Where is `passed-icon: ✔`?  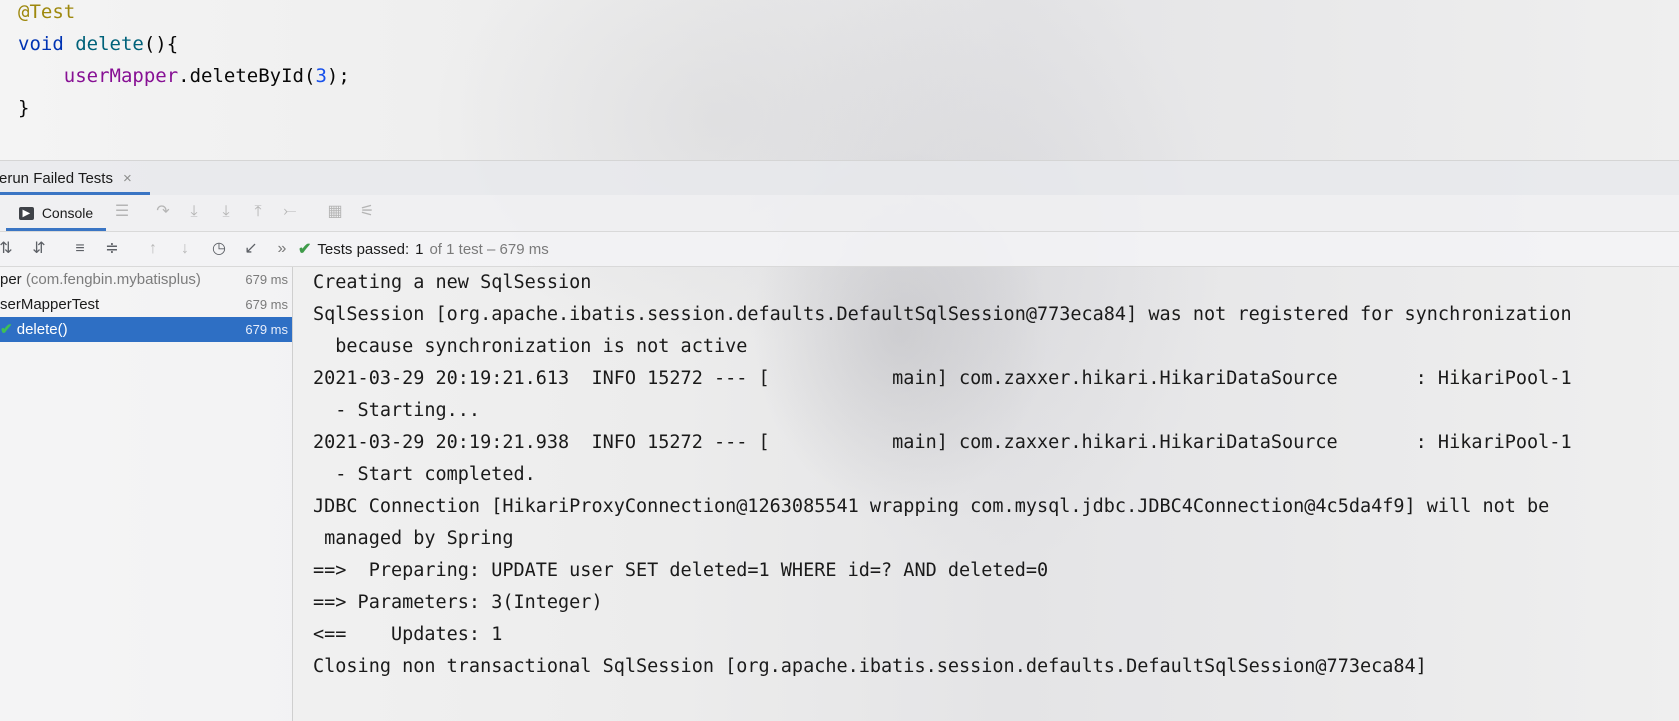
passed-icon: ✔ is located at coordinates (6, 329).